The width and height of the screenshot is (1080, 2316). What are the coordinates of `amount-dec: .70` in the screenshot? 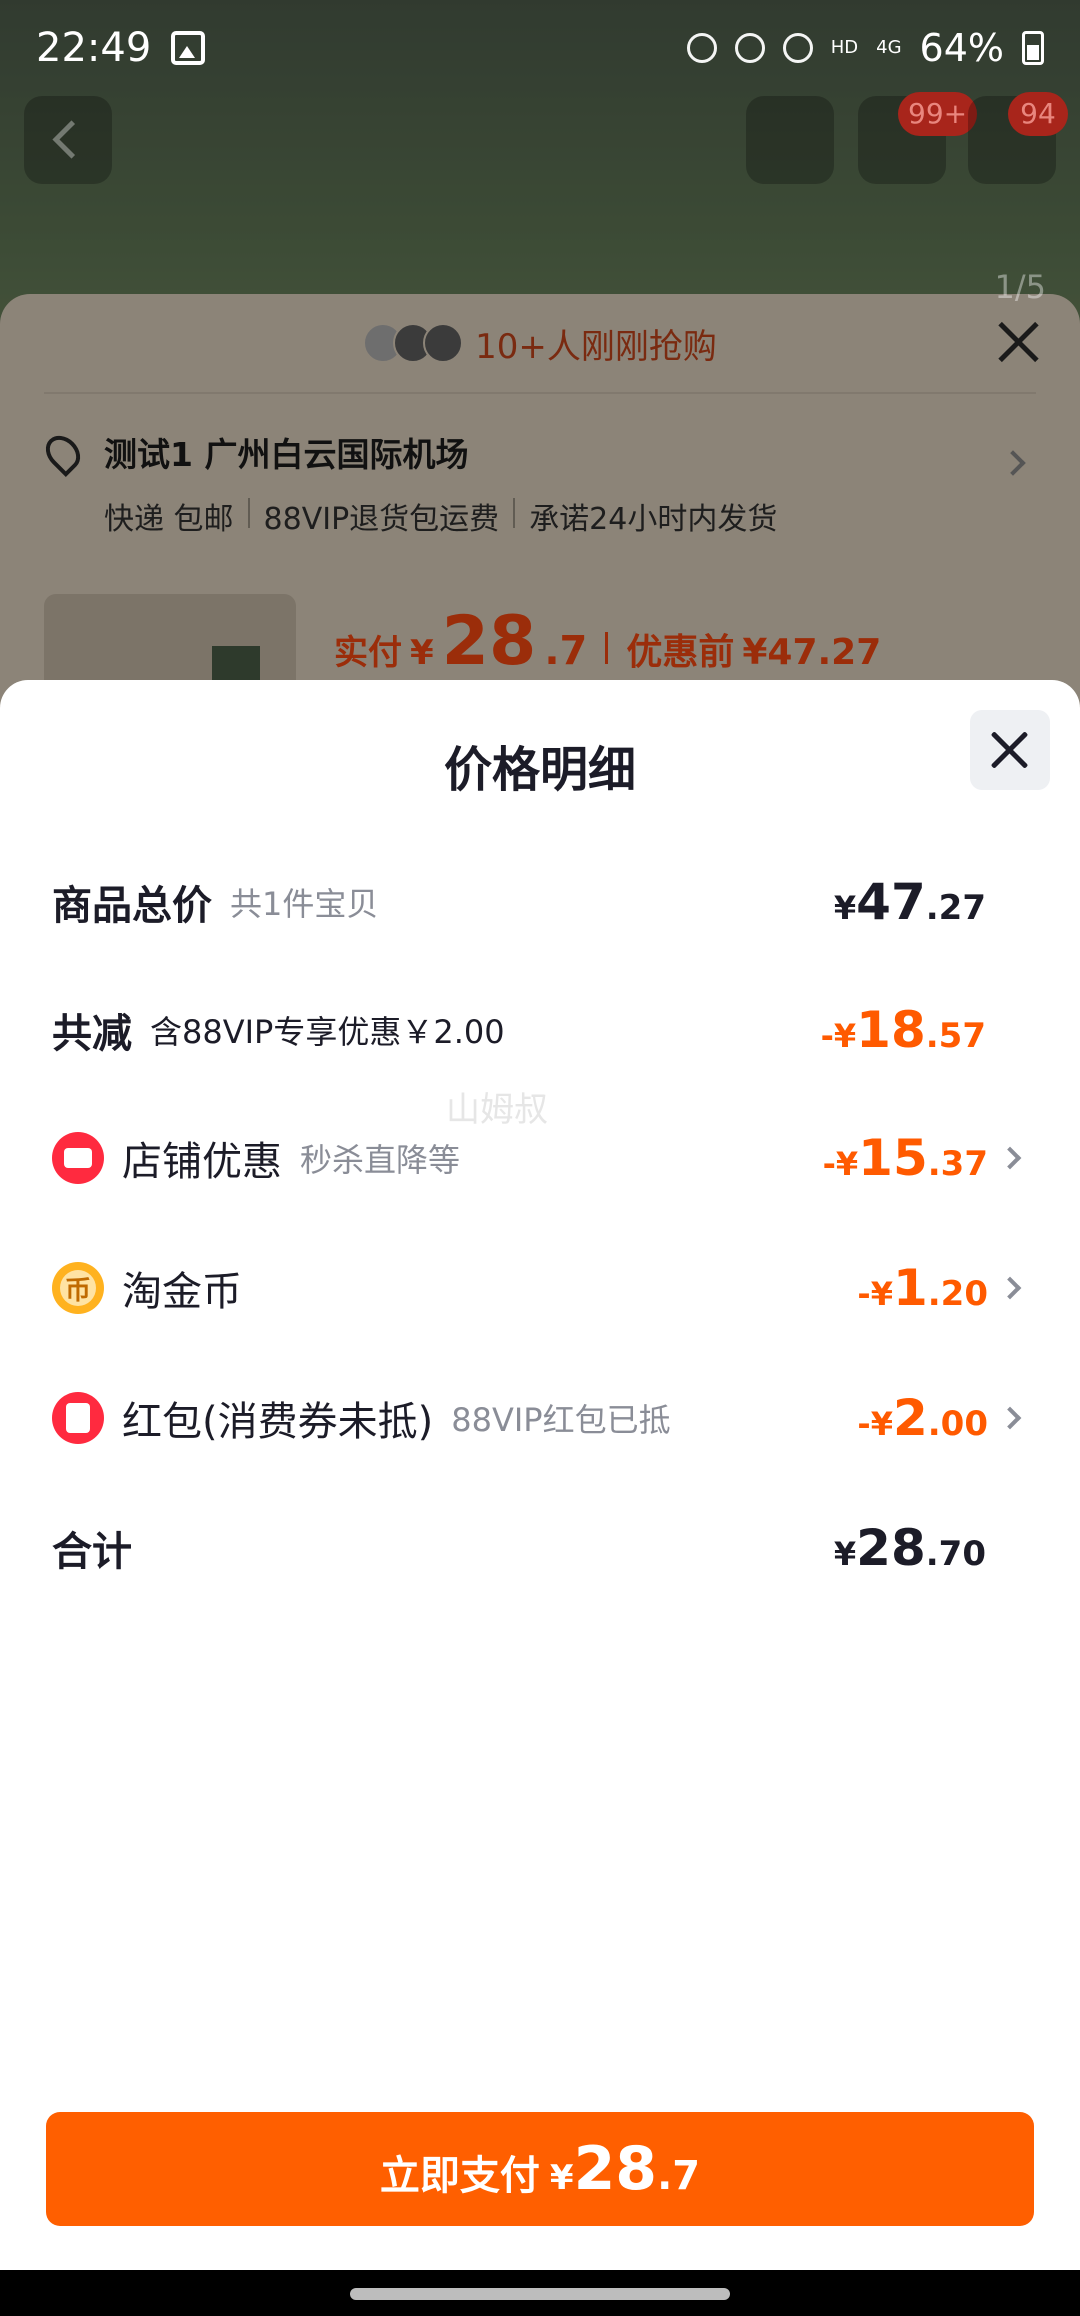 It's located at (955, 1554).